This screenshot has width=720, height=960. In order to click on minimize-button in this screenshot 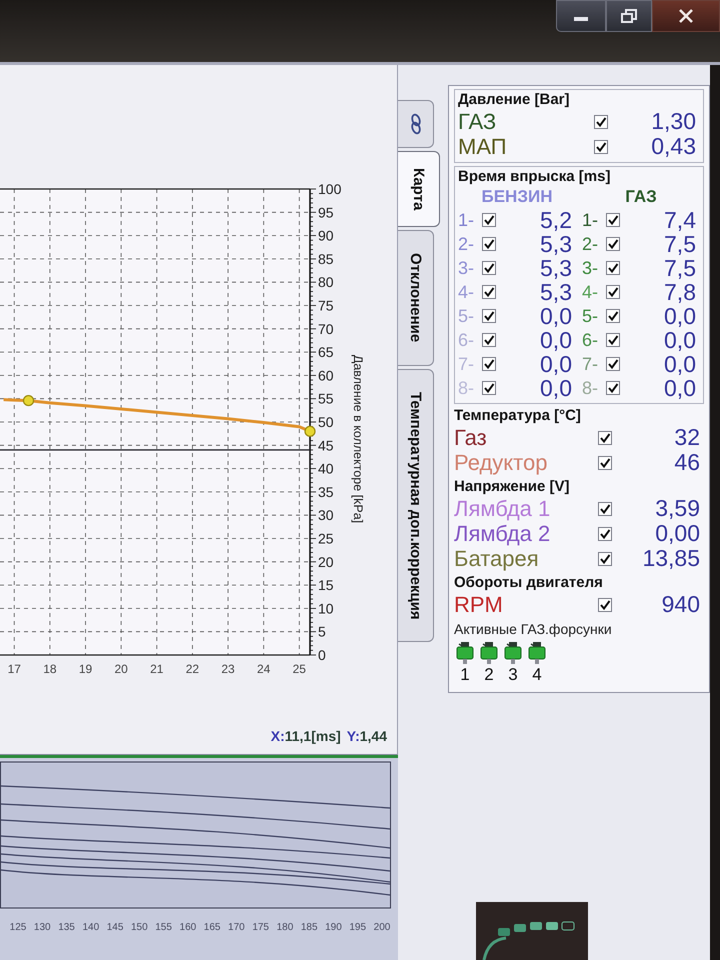, I will do `click(581, 16)`.